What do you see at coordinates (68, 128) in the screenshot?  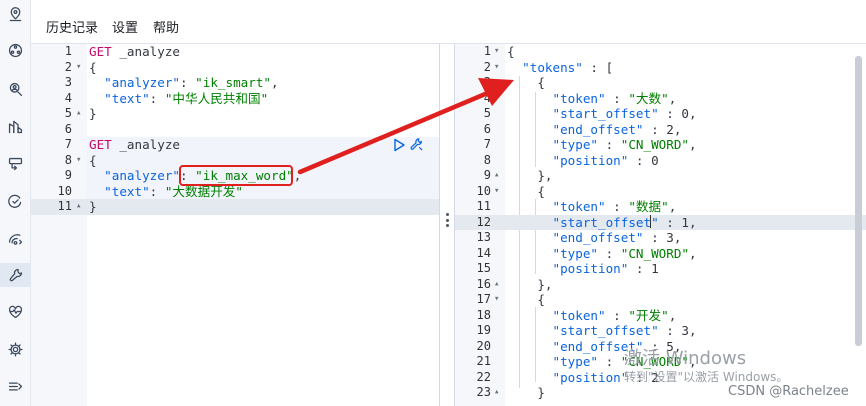 I see `line-number: 6` at bounding box center [68, 128].